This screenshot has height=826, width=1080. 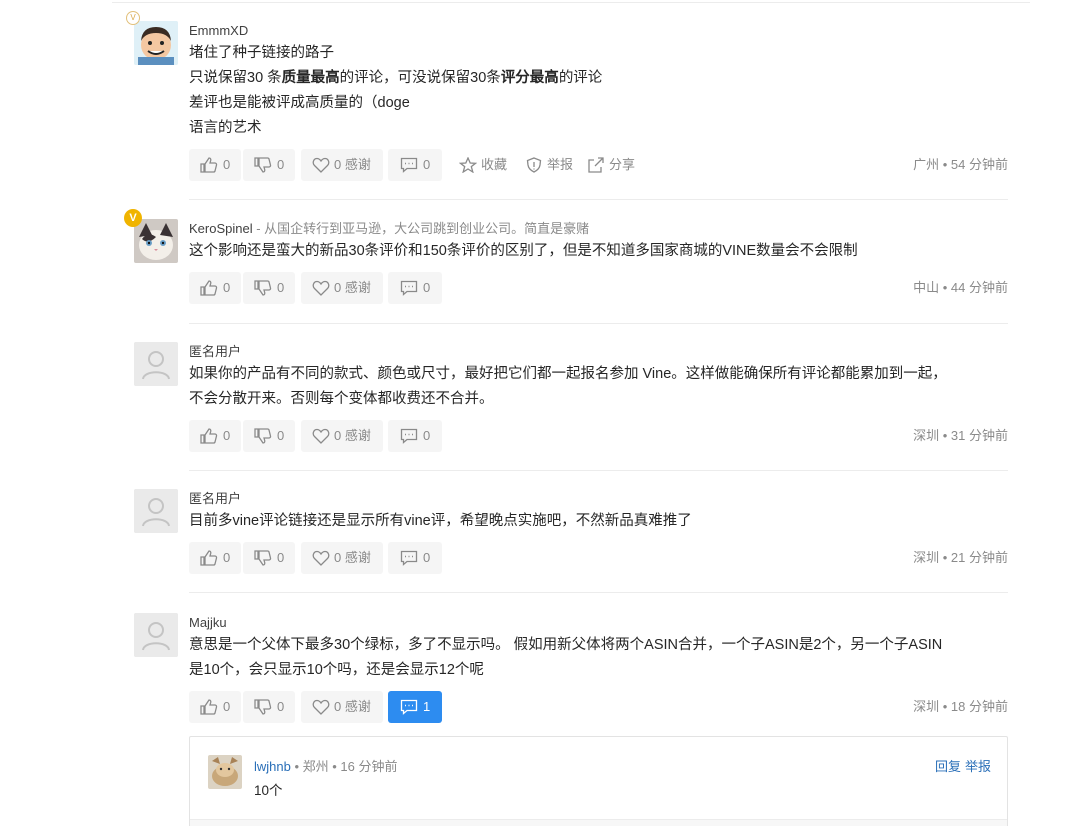 I want to click on comment-author: KeroSpinel, so click(x=221, y=228).